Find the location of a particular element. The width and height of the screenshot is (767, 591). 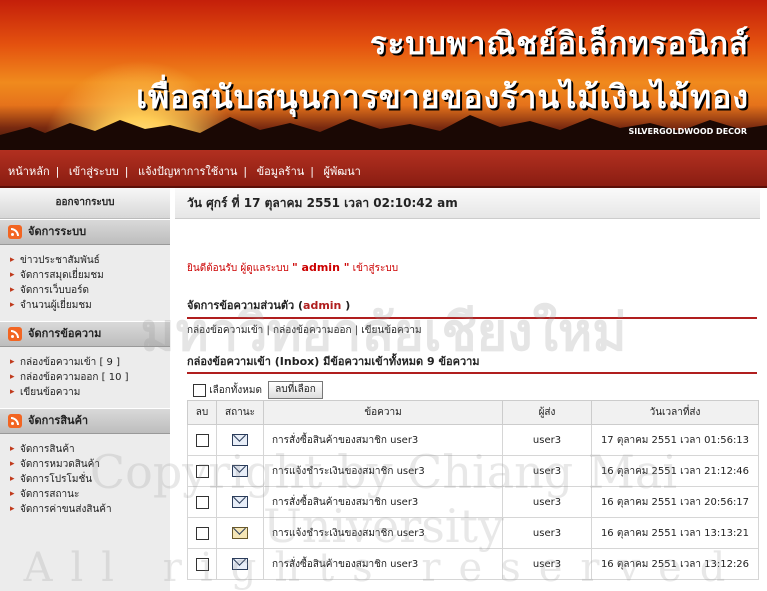

menu-compose: เขียนข้อความ is located at coordinates (90, 392).